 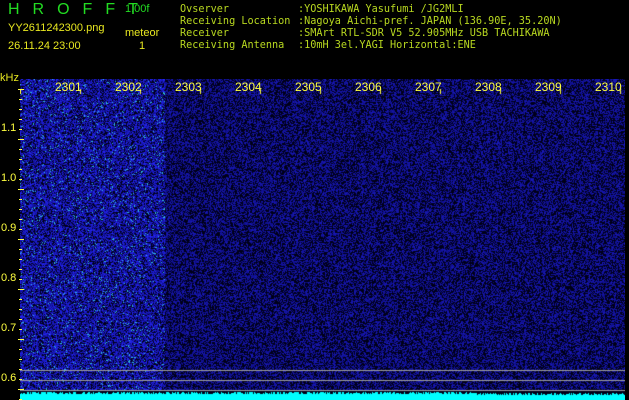 What do you see at coordinates (142, 33) in the screenshot?
I see `meteor-label: meteor` at bounding box center [142, 33].